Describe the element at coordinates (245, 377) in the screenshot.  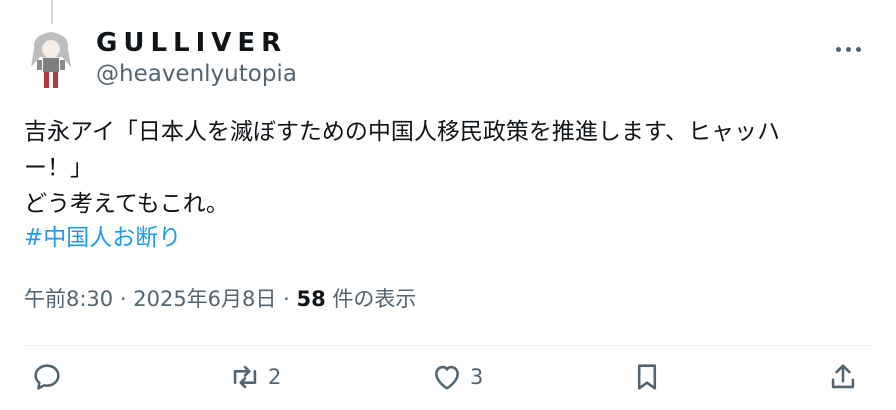
I see `retweet-icon` at that location.